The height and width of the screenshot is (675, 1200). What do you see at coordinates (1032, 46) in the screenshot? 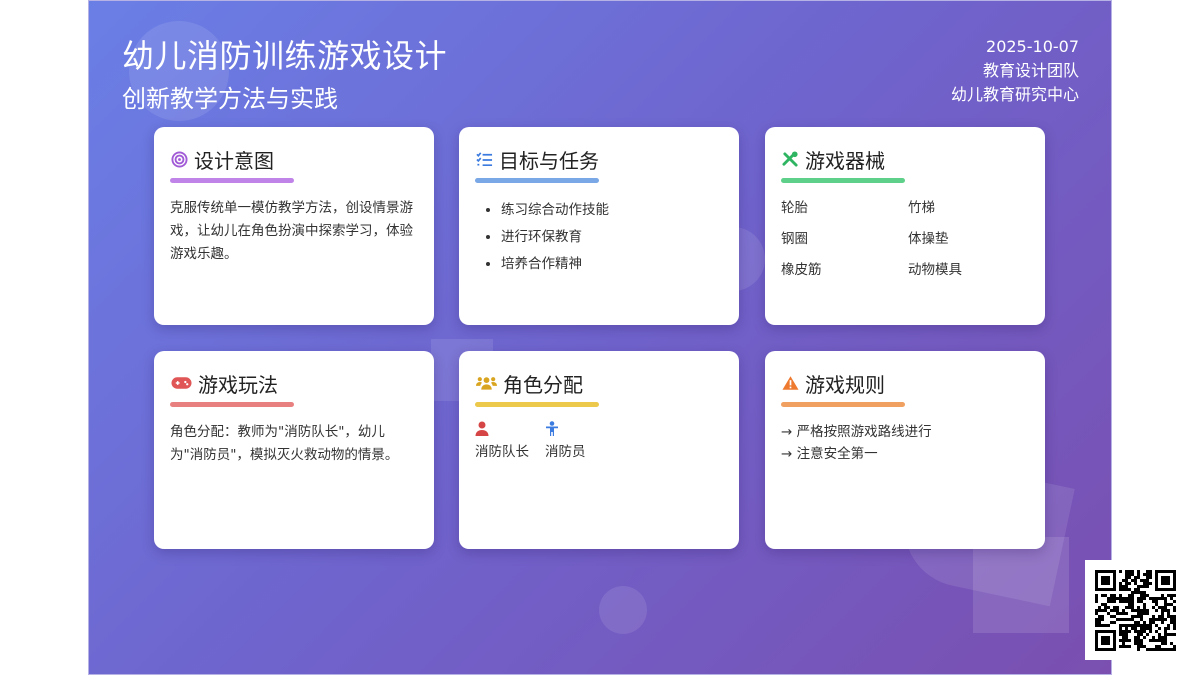
I see `date-label: 2025-10-07` at bounding box center [1032, 46].